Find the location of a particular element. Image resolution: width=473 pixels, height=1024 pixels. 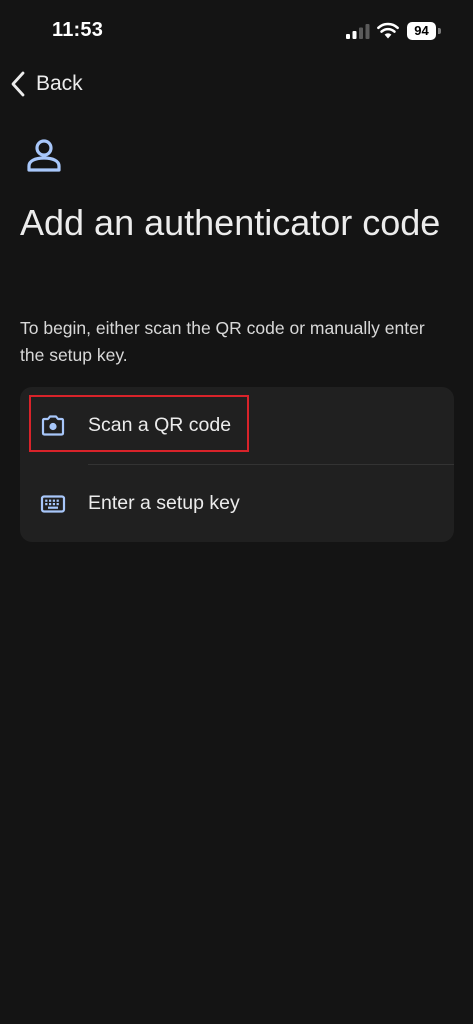

person-icon is located at coordinates (44, 155).